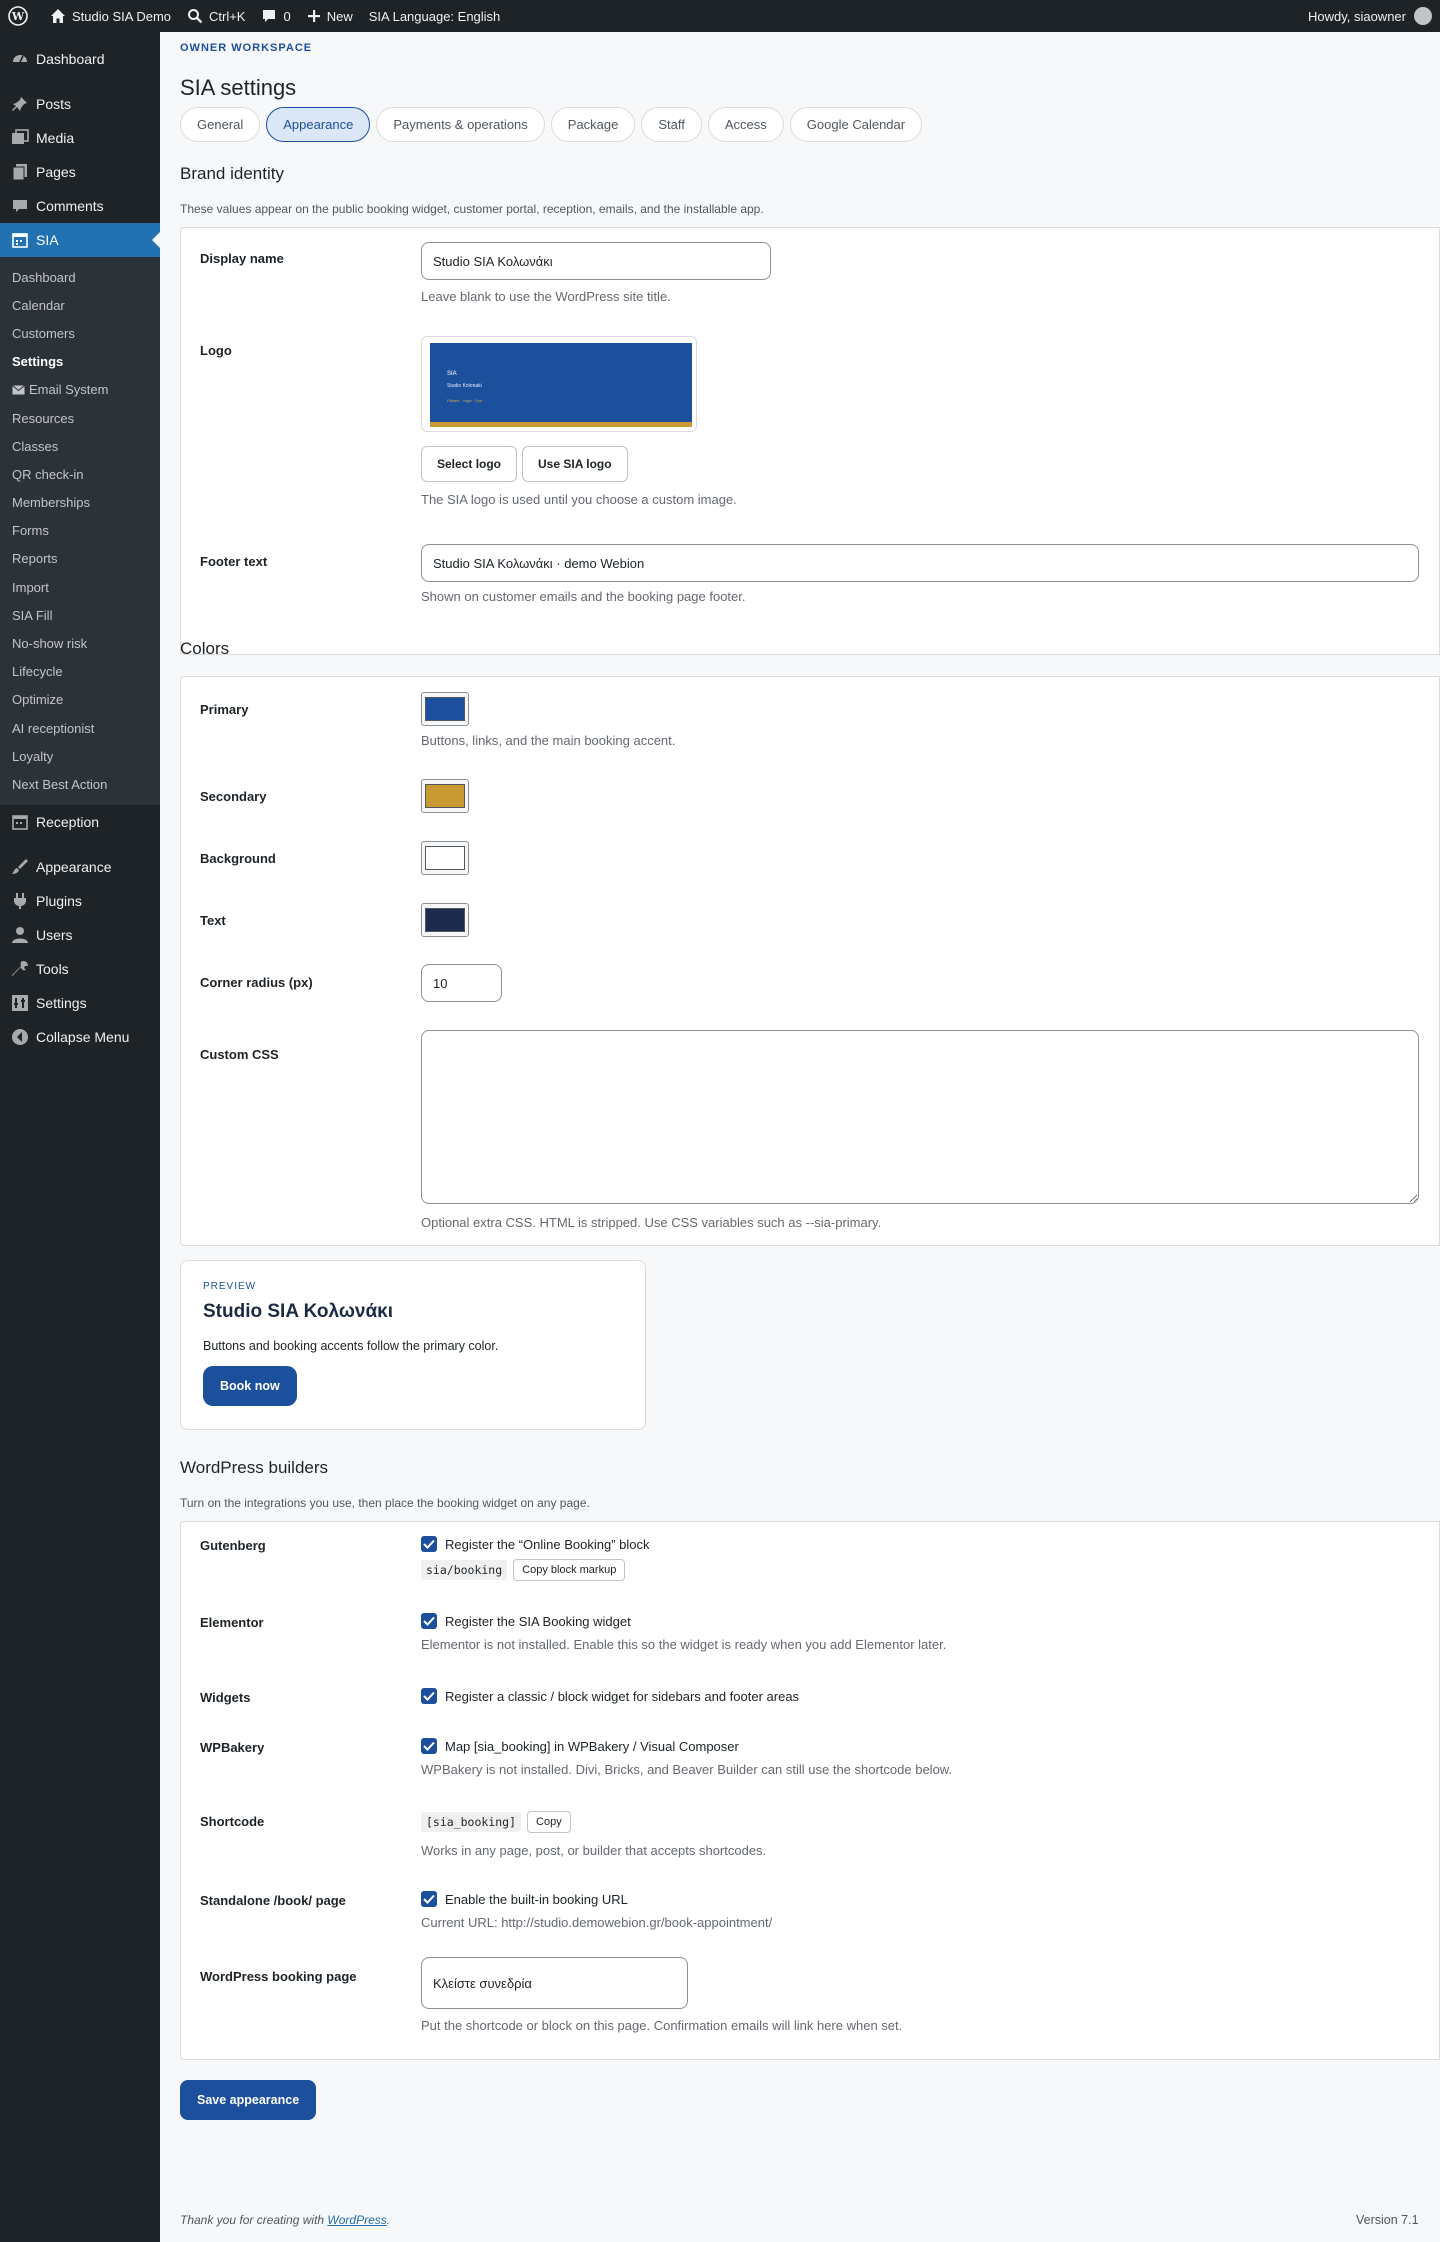 The image size is (1440, 2242). Describe the element at coordinates (213, 920) in the screenshot. I see `text-color-label: Text` at that location.